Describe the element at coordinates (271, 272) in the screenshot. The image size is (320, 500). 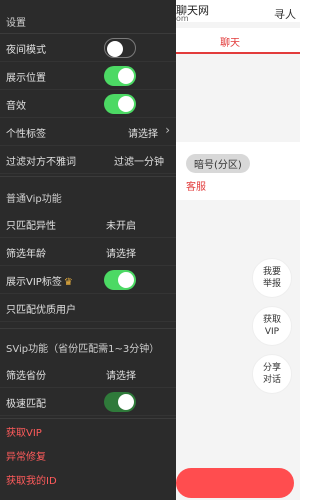
I see `report-button-line1: 我要` at that location.